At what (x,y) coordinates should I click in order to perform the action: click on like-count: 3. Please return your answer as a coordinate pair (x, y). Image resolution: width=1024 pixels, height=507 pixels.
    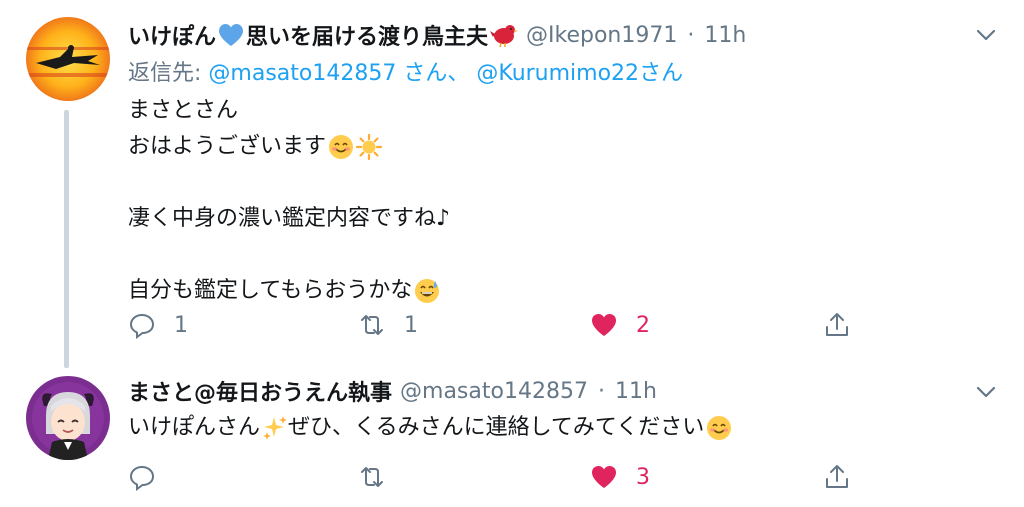
    Looking at the image, I should click on (643, 477).